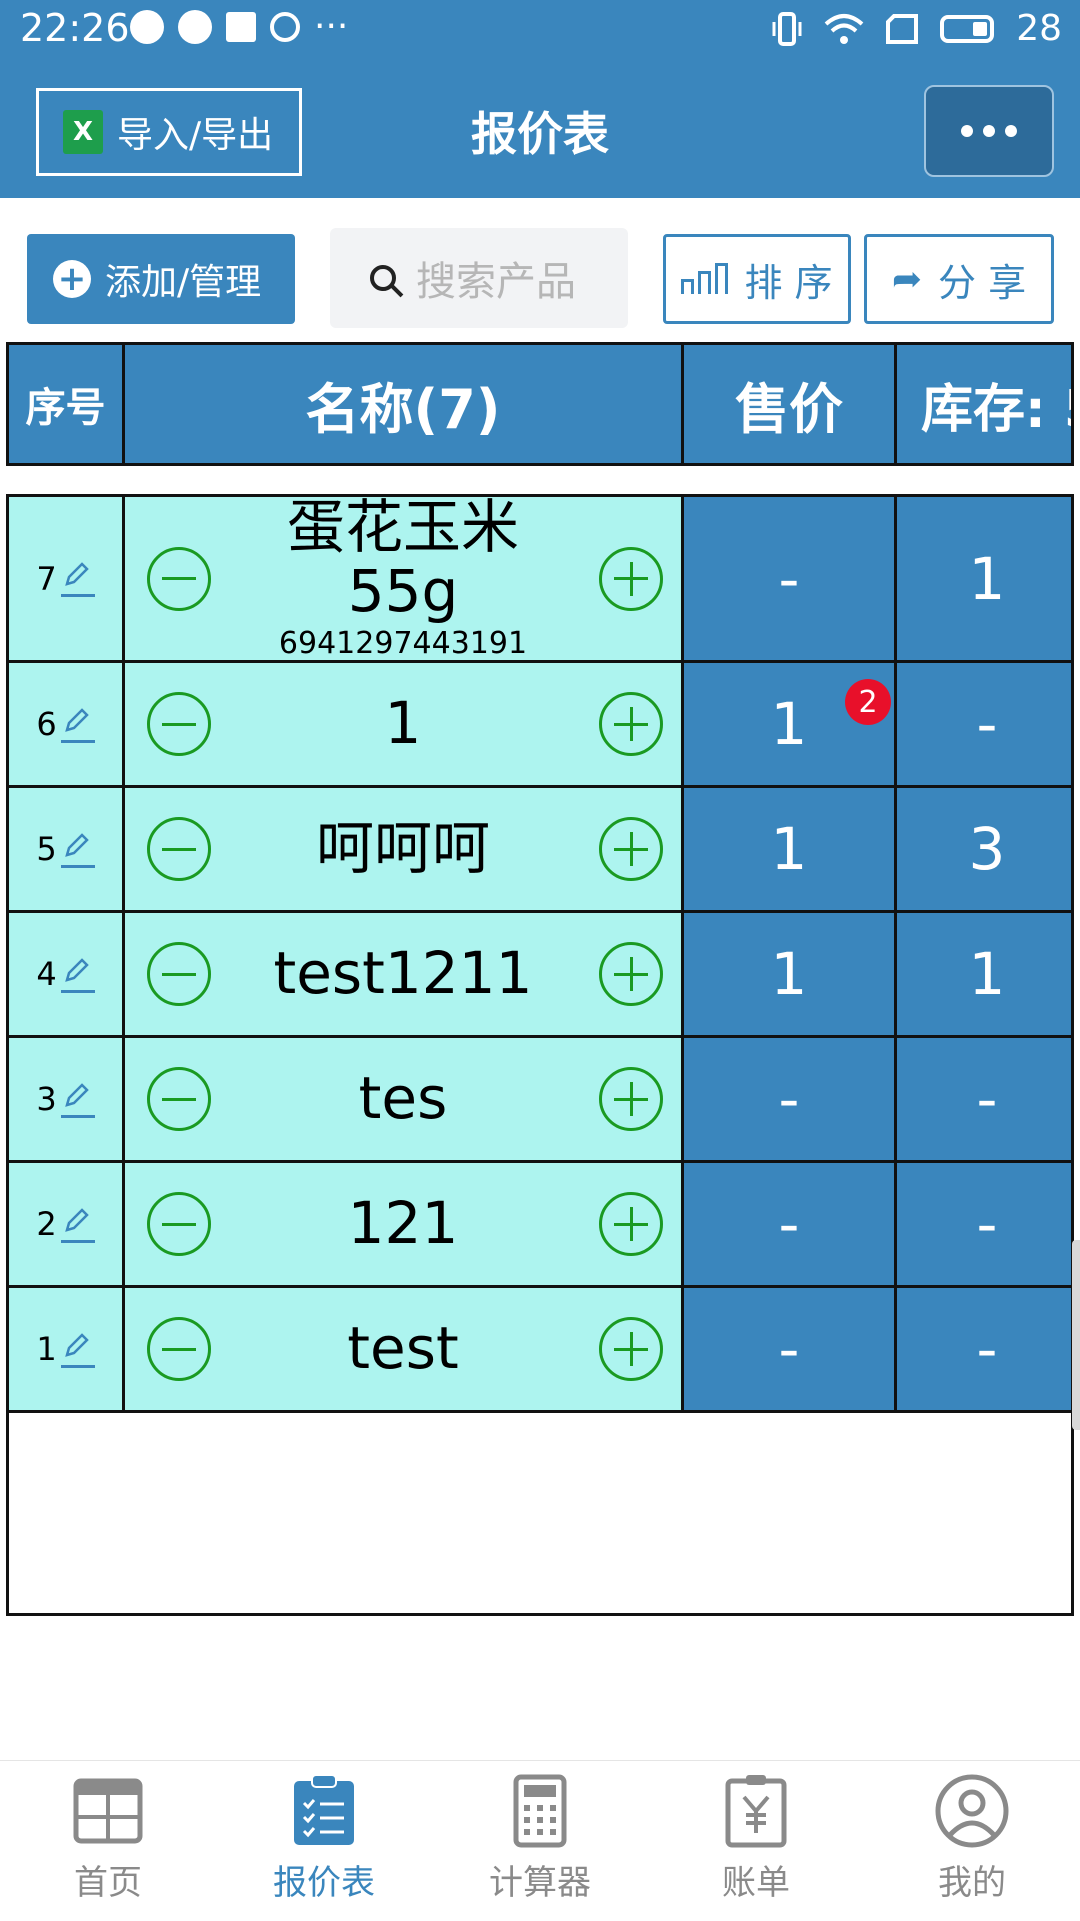  I want to click on header-seq: 序号, so click(67, 404).